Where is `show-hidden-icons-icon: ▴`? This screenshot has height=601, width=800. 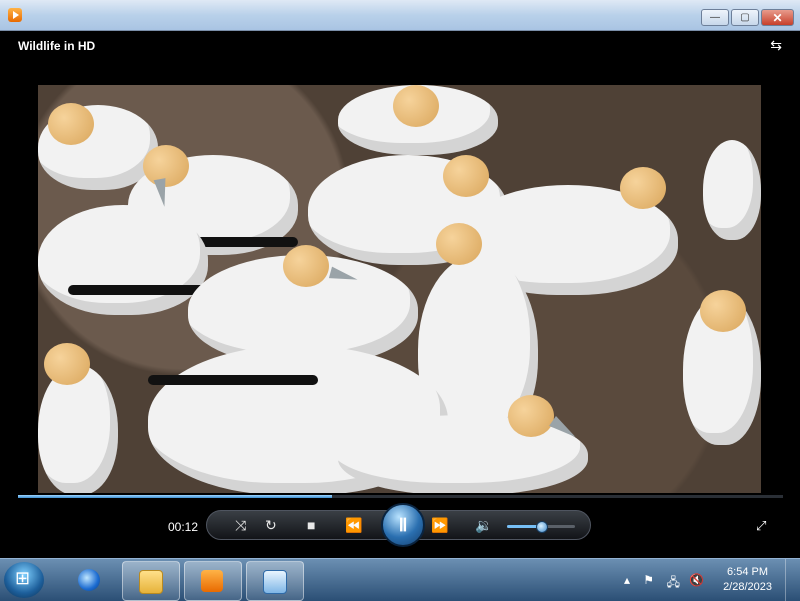 show-hidden-icons-icon: ▴ is located at coordinates (627, 580).